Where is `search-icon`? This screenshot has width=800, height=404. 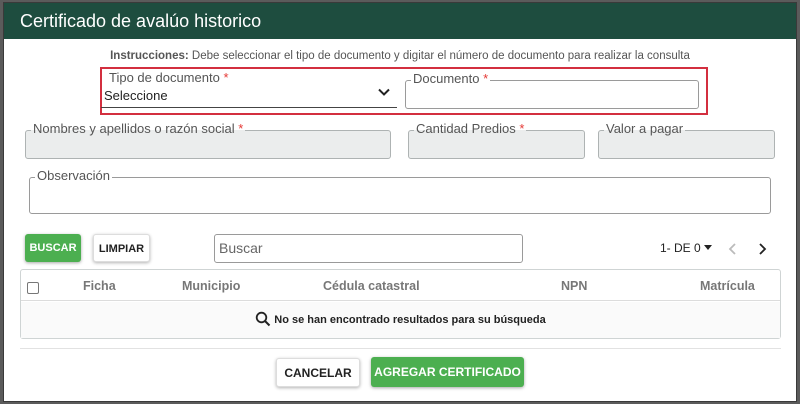
search-icon is located at coordinates (263, 319).